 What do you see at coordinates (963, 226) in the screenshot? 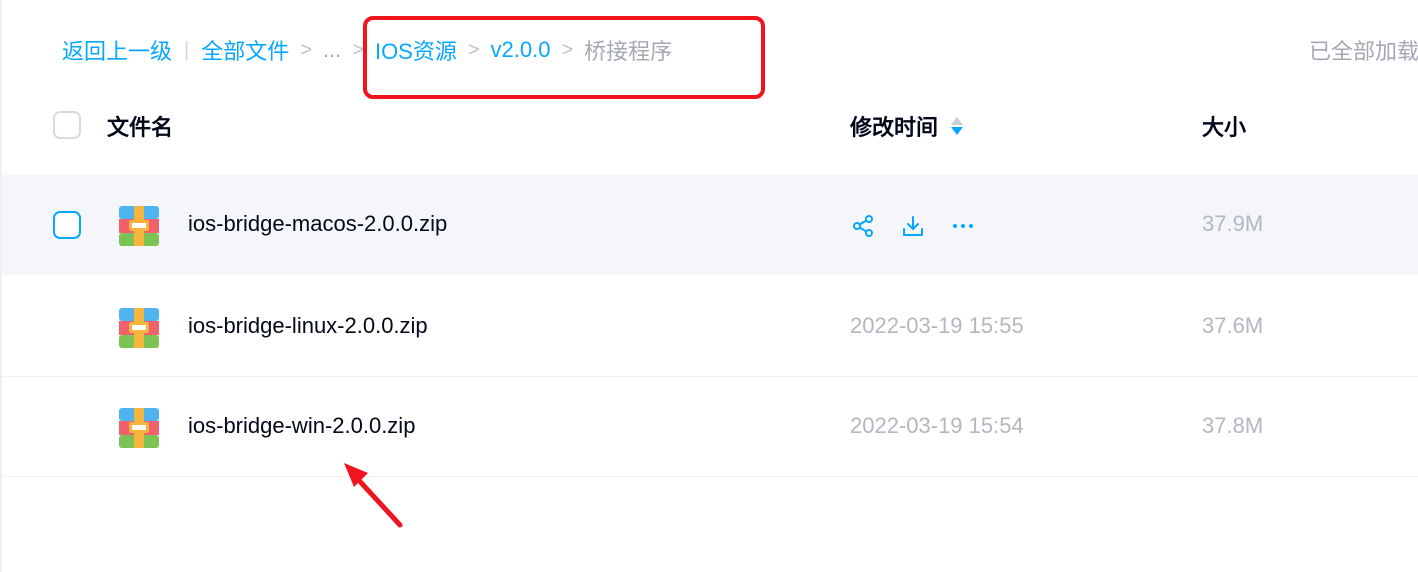
I see `more-icon` at bounding box center [963, 226].